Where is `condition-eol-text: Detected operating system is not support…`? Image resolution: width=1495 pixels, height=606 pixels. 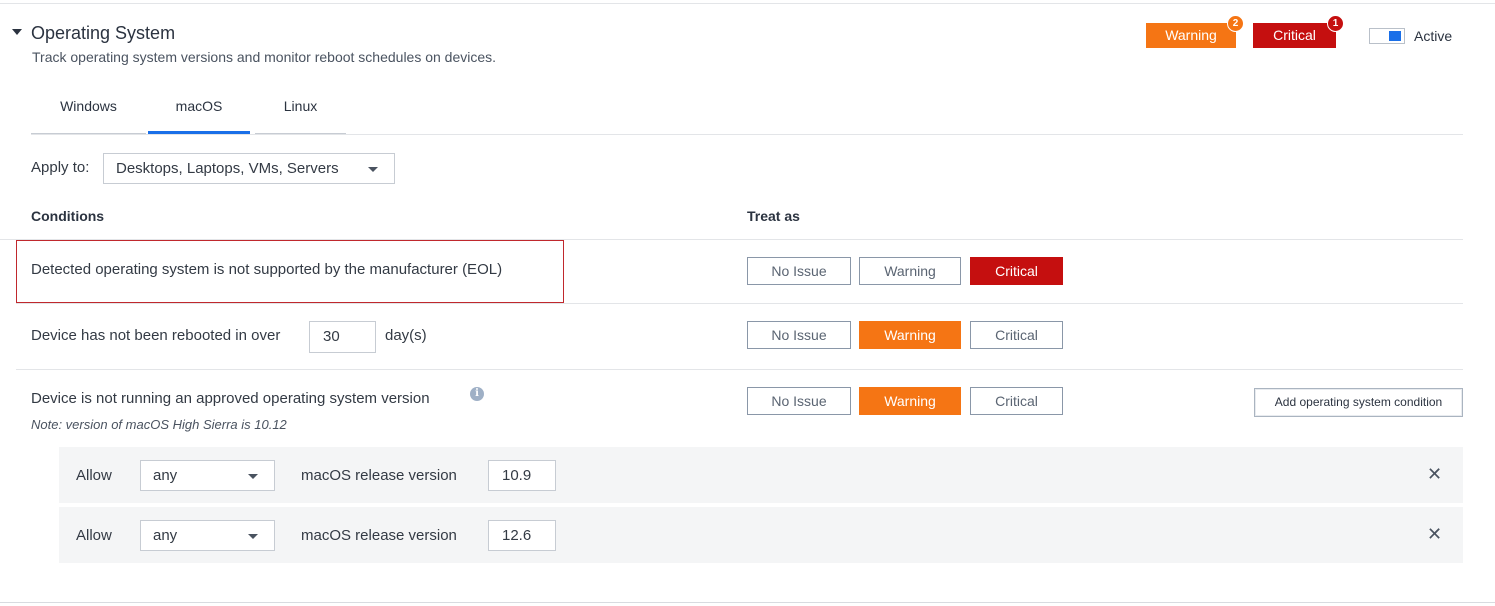
condition-eol-text: Detected operating system is not support… is located at coordinates (267, 269).